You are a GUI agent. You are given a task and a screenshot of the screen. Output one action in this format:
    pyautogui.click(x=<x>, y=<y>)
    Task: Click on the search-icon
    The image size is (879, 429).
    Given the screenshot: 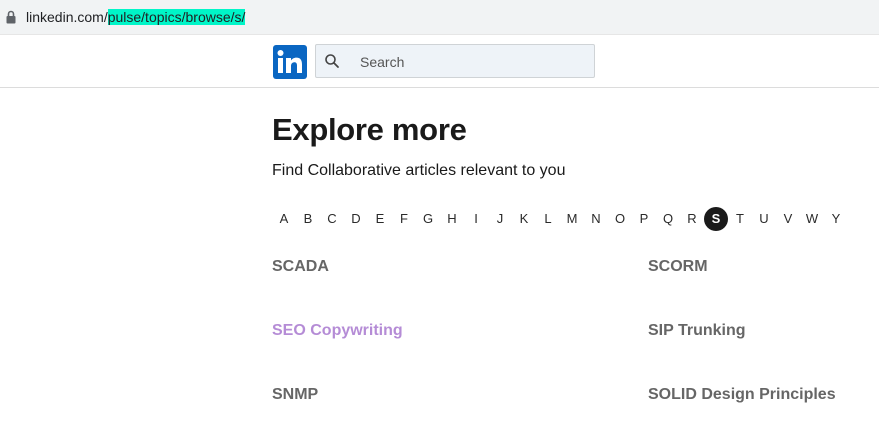 What is the action you would take?
    pyautogui.click(x=332, y=61)
    